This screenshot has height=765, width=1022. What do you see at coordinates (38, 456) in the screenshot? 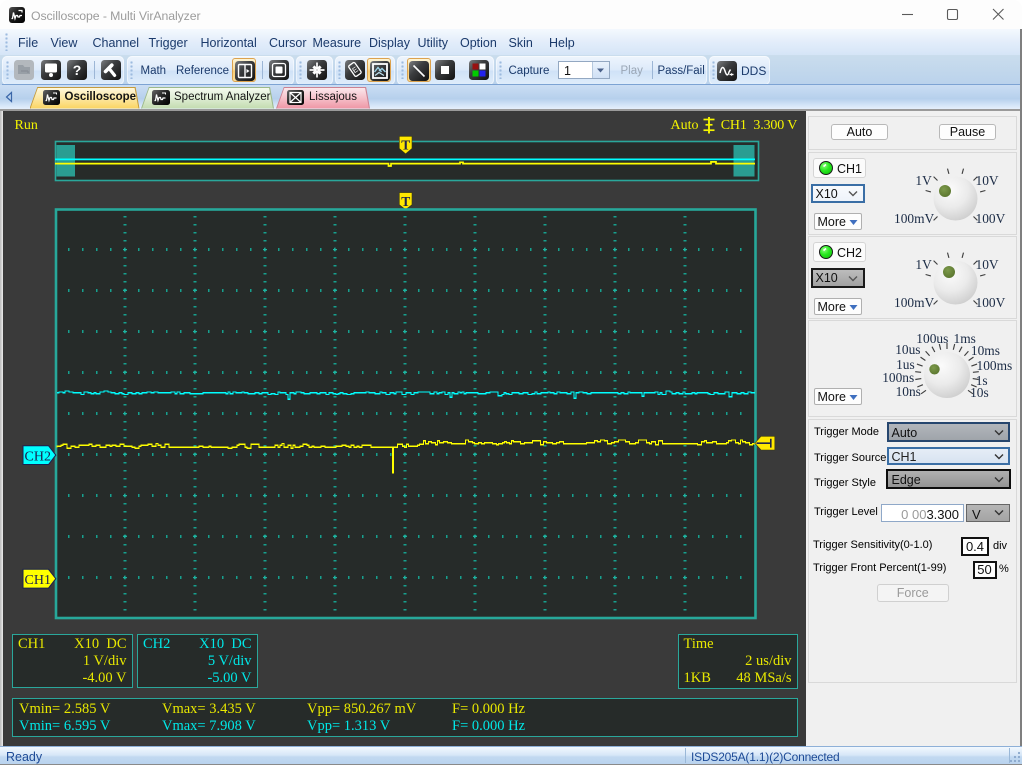
I see `svg-text: CH2` at bounding box center [38, 456].